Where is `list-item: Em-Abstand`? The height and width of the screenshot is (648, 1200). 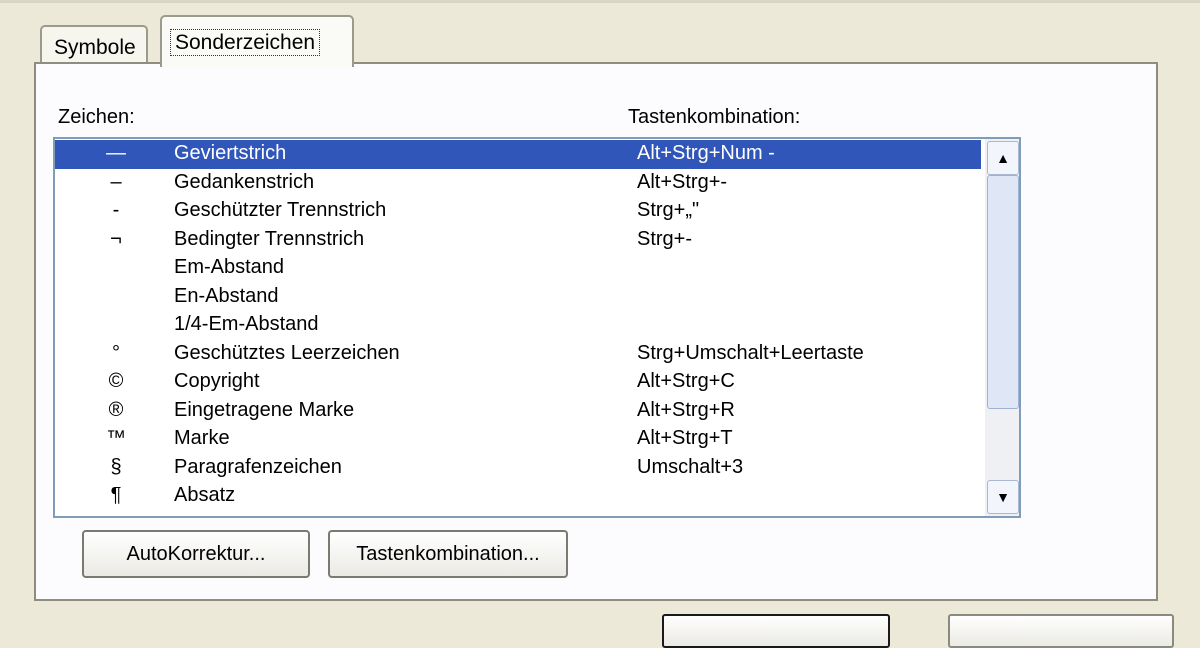
list-item: Em-Abstand is located at coordinates (518, 268).